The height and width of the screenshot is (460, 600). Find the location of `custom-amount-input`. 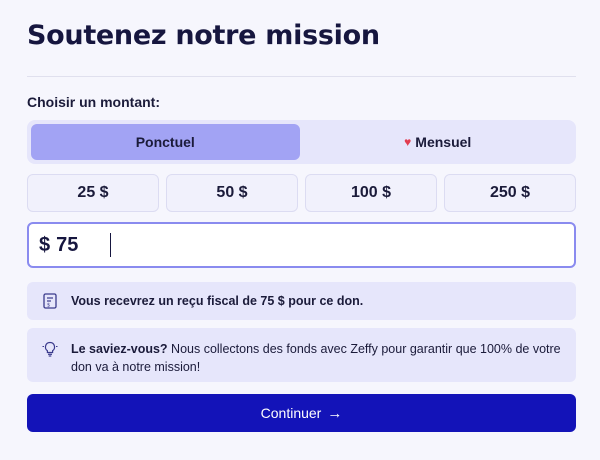

custom-amount-input is located at coordinates (296, 245).